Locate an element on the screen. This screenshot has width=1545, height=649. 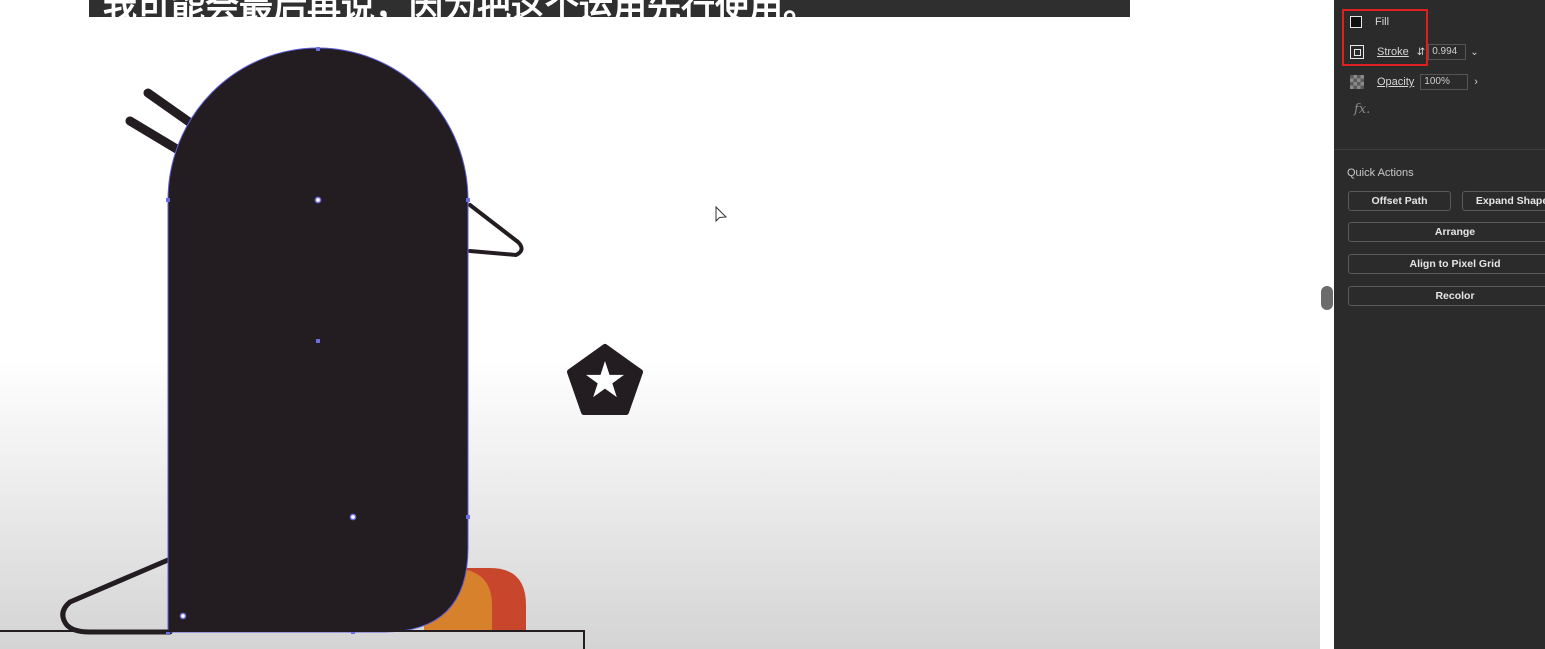
opacity-row: Opacity 100% › is located at coordinates (1414, 82).